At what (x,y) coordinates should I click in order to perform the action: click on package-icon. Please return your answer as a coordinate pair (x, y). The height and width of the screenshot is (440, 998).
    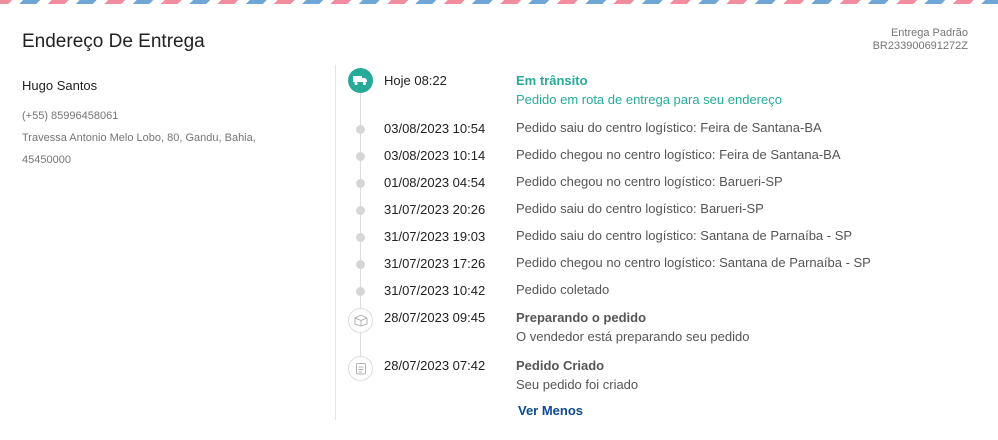
    Looking at the image, I should click on (360, 320).